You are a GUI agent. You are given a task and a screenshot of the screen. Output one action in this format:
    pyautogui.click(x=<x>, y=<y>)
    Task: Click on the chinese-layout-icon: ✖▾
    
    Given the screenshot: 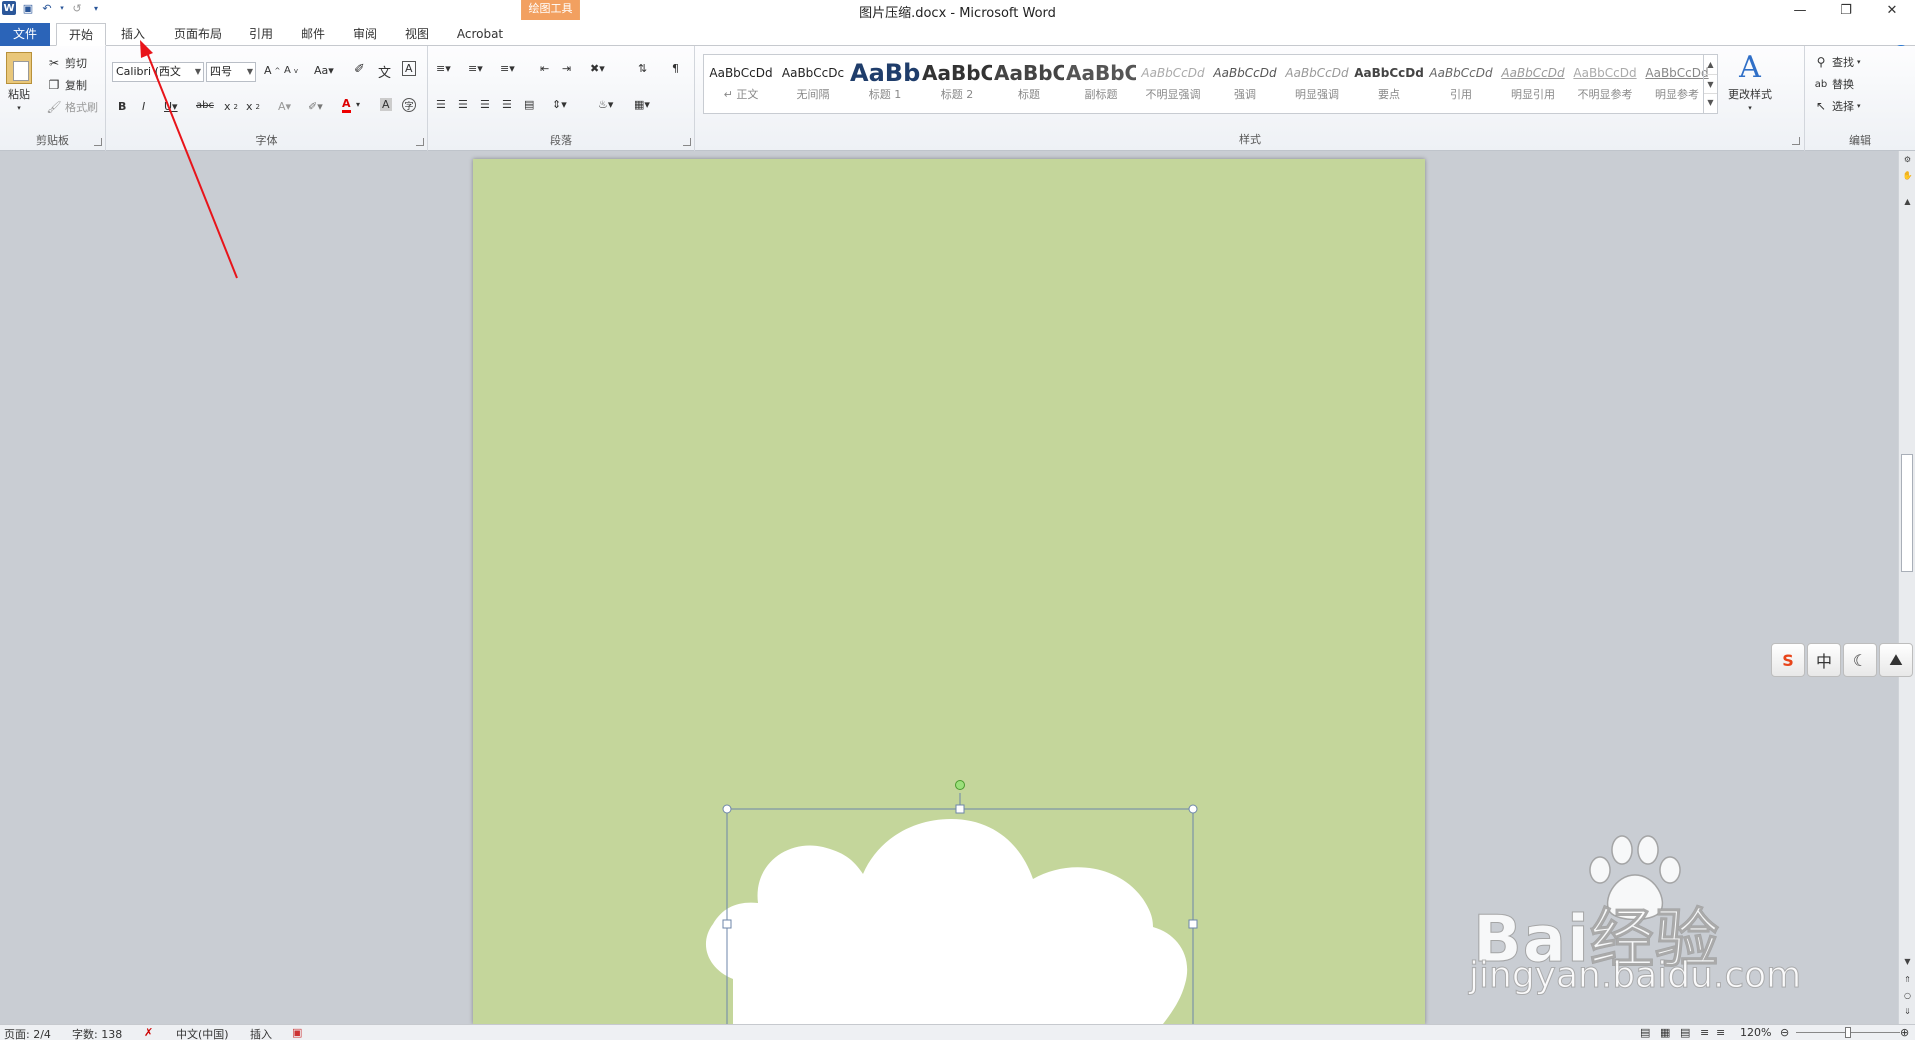 What is the action you would take?
    pyautogui.click(x=597, y=68)
    